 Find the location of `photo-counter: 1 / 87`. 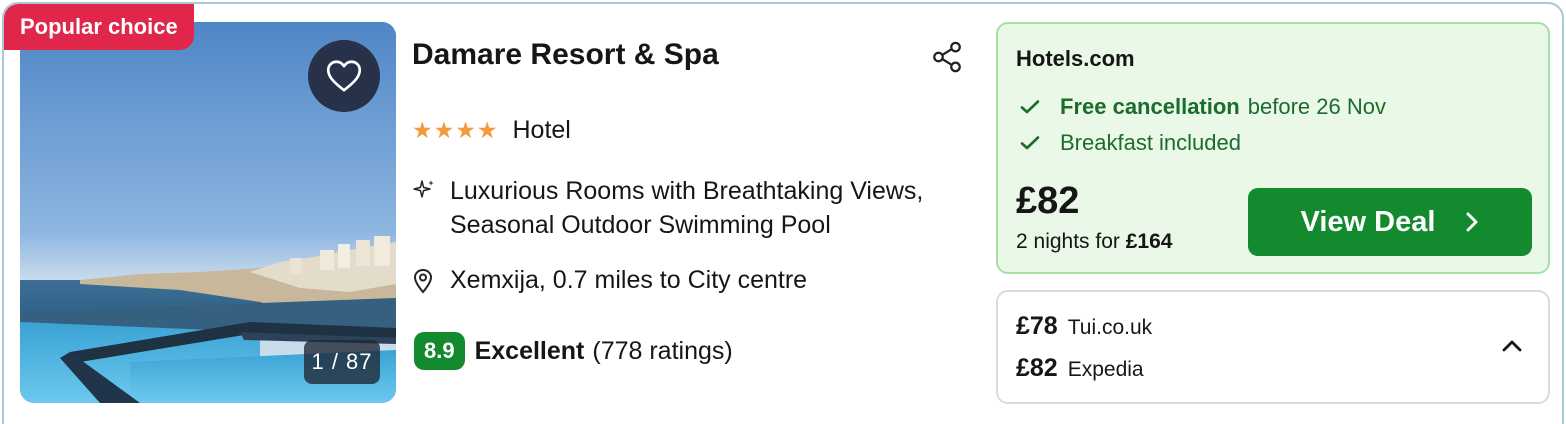

photo-counter: 1 / 87 is located at coordinates (342, 362).